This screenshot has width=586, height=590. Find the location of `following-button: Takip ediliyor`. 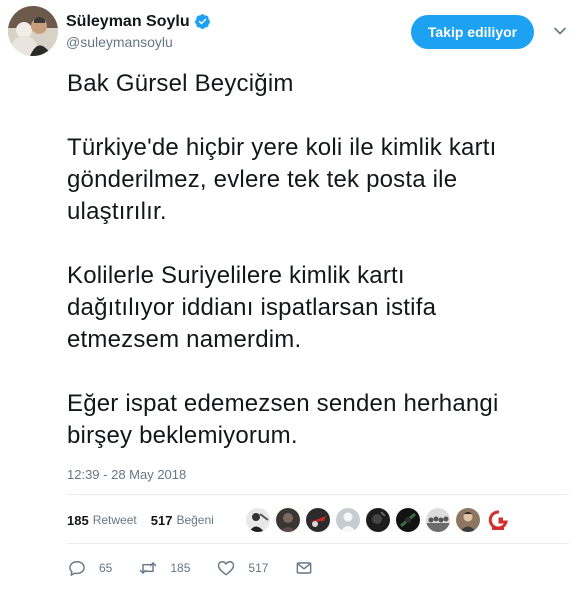

following-button: Takip ediliyor is located at coordinates (472, 32).